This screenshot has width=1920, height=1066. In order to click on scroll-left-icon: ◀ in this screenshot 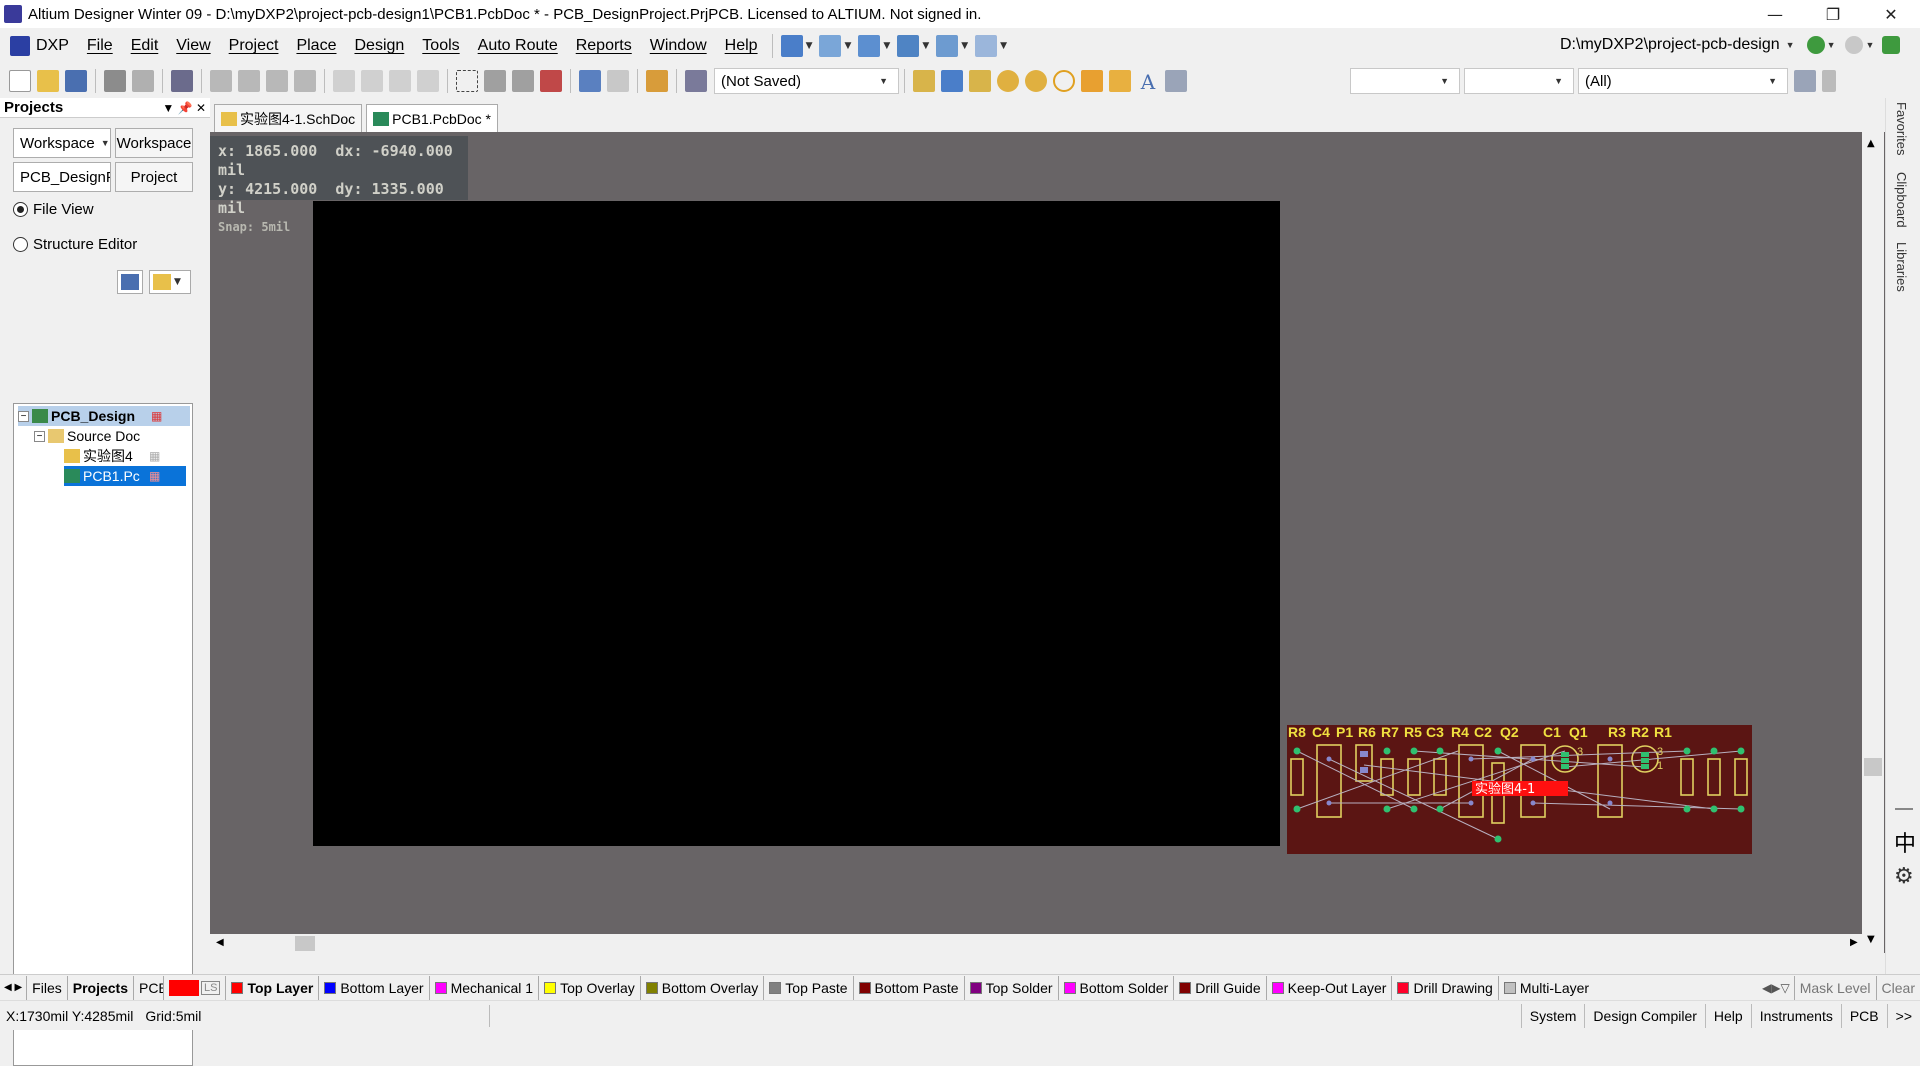, I will do `click(220, 942)`.